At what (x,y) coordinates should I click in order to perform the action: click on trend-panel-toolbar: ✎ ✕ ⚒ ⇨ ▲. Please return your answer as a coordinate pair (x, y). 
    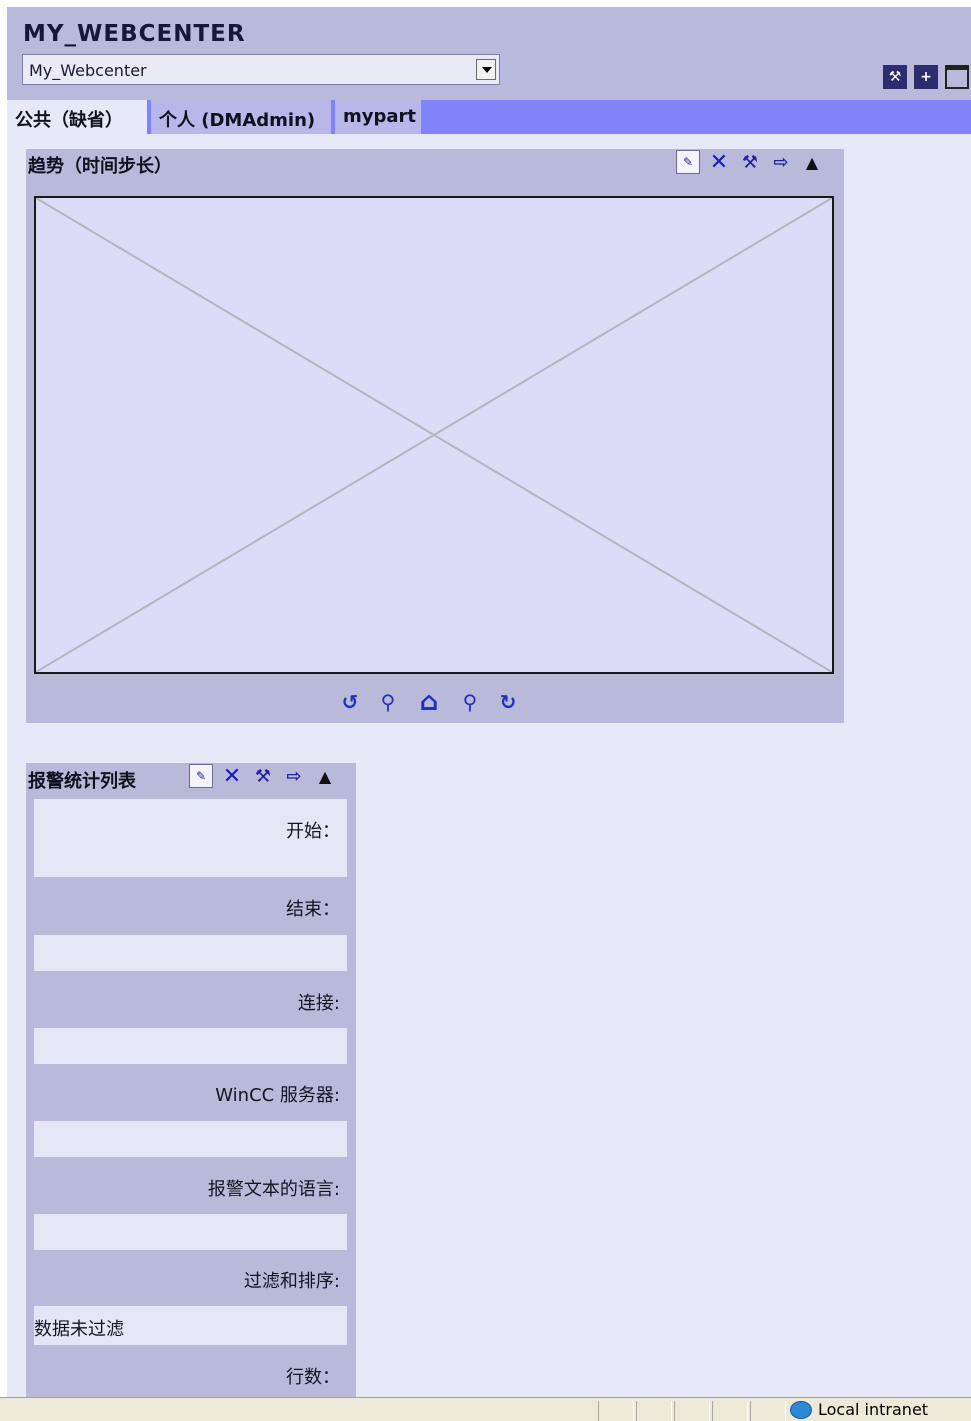
    Looking at the image, I should click on (750, 162).